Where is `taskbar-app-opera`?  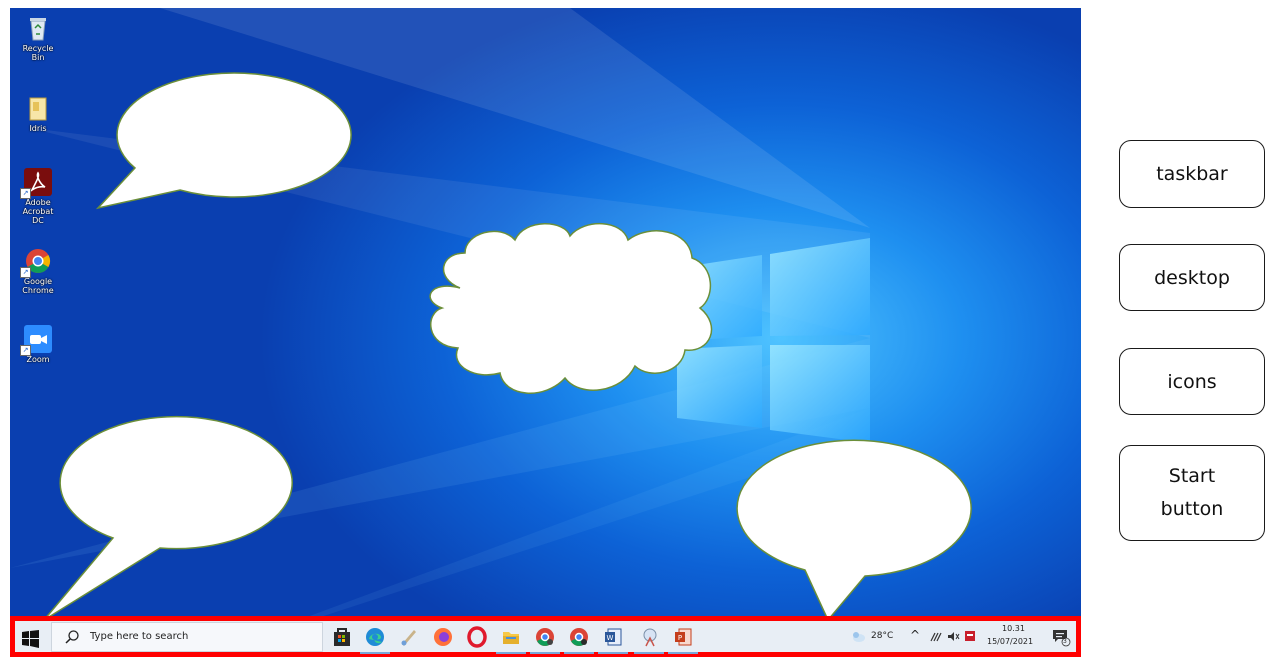 taskbar-app-opera is located at coordinates (477, 637).